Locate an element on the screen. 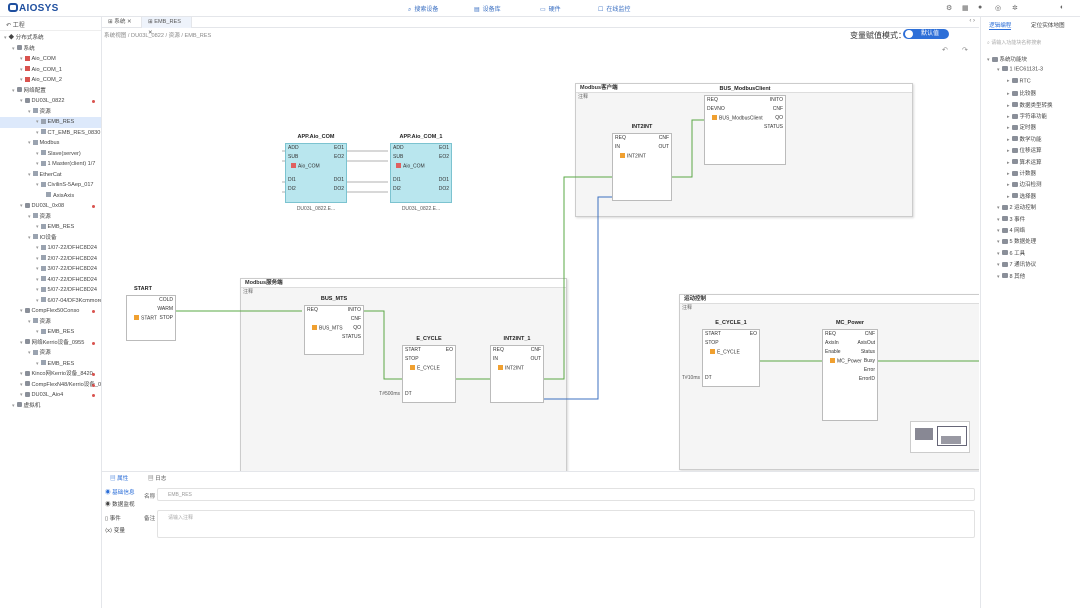 This screenshot has width=1080, height=608. output-port: Error is located at coordinates (856, 370).